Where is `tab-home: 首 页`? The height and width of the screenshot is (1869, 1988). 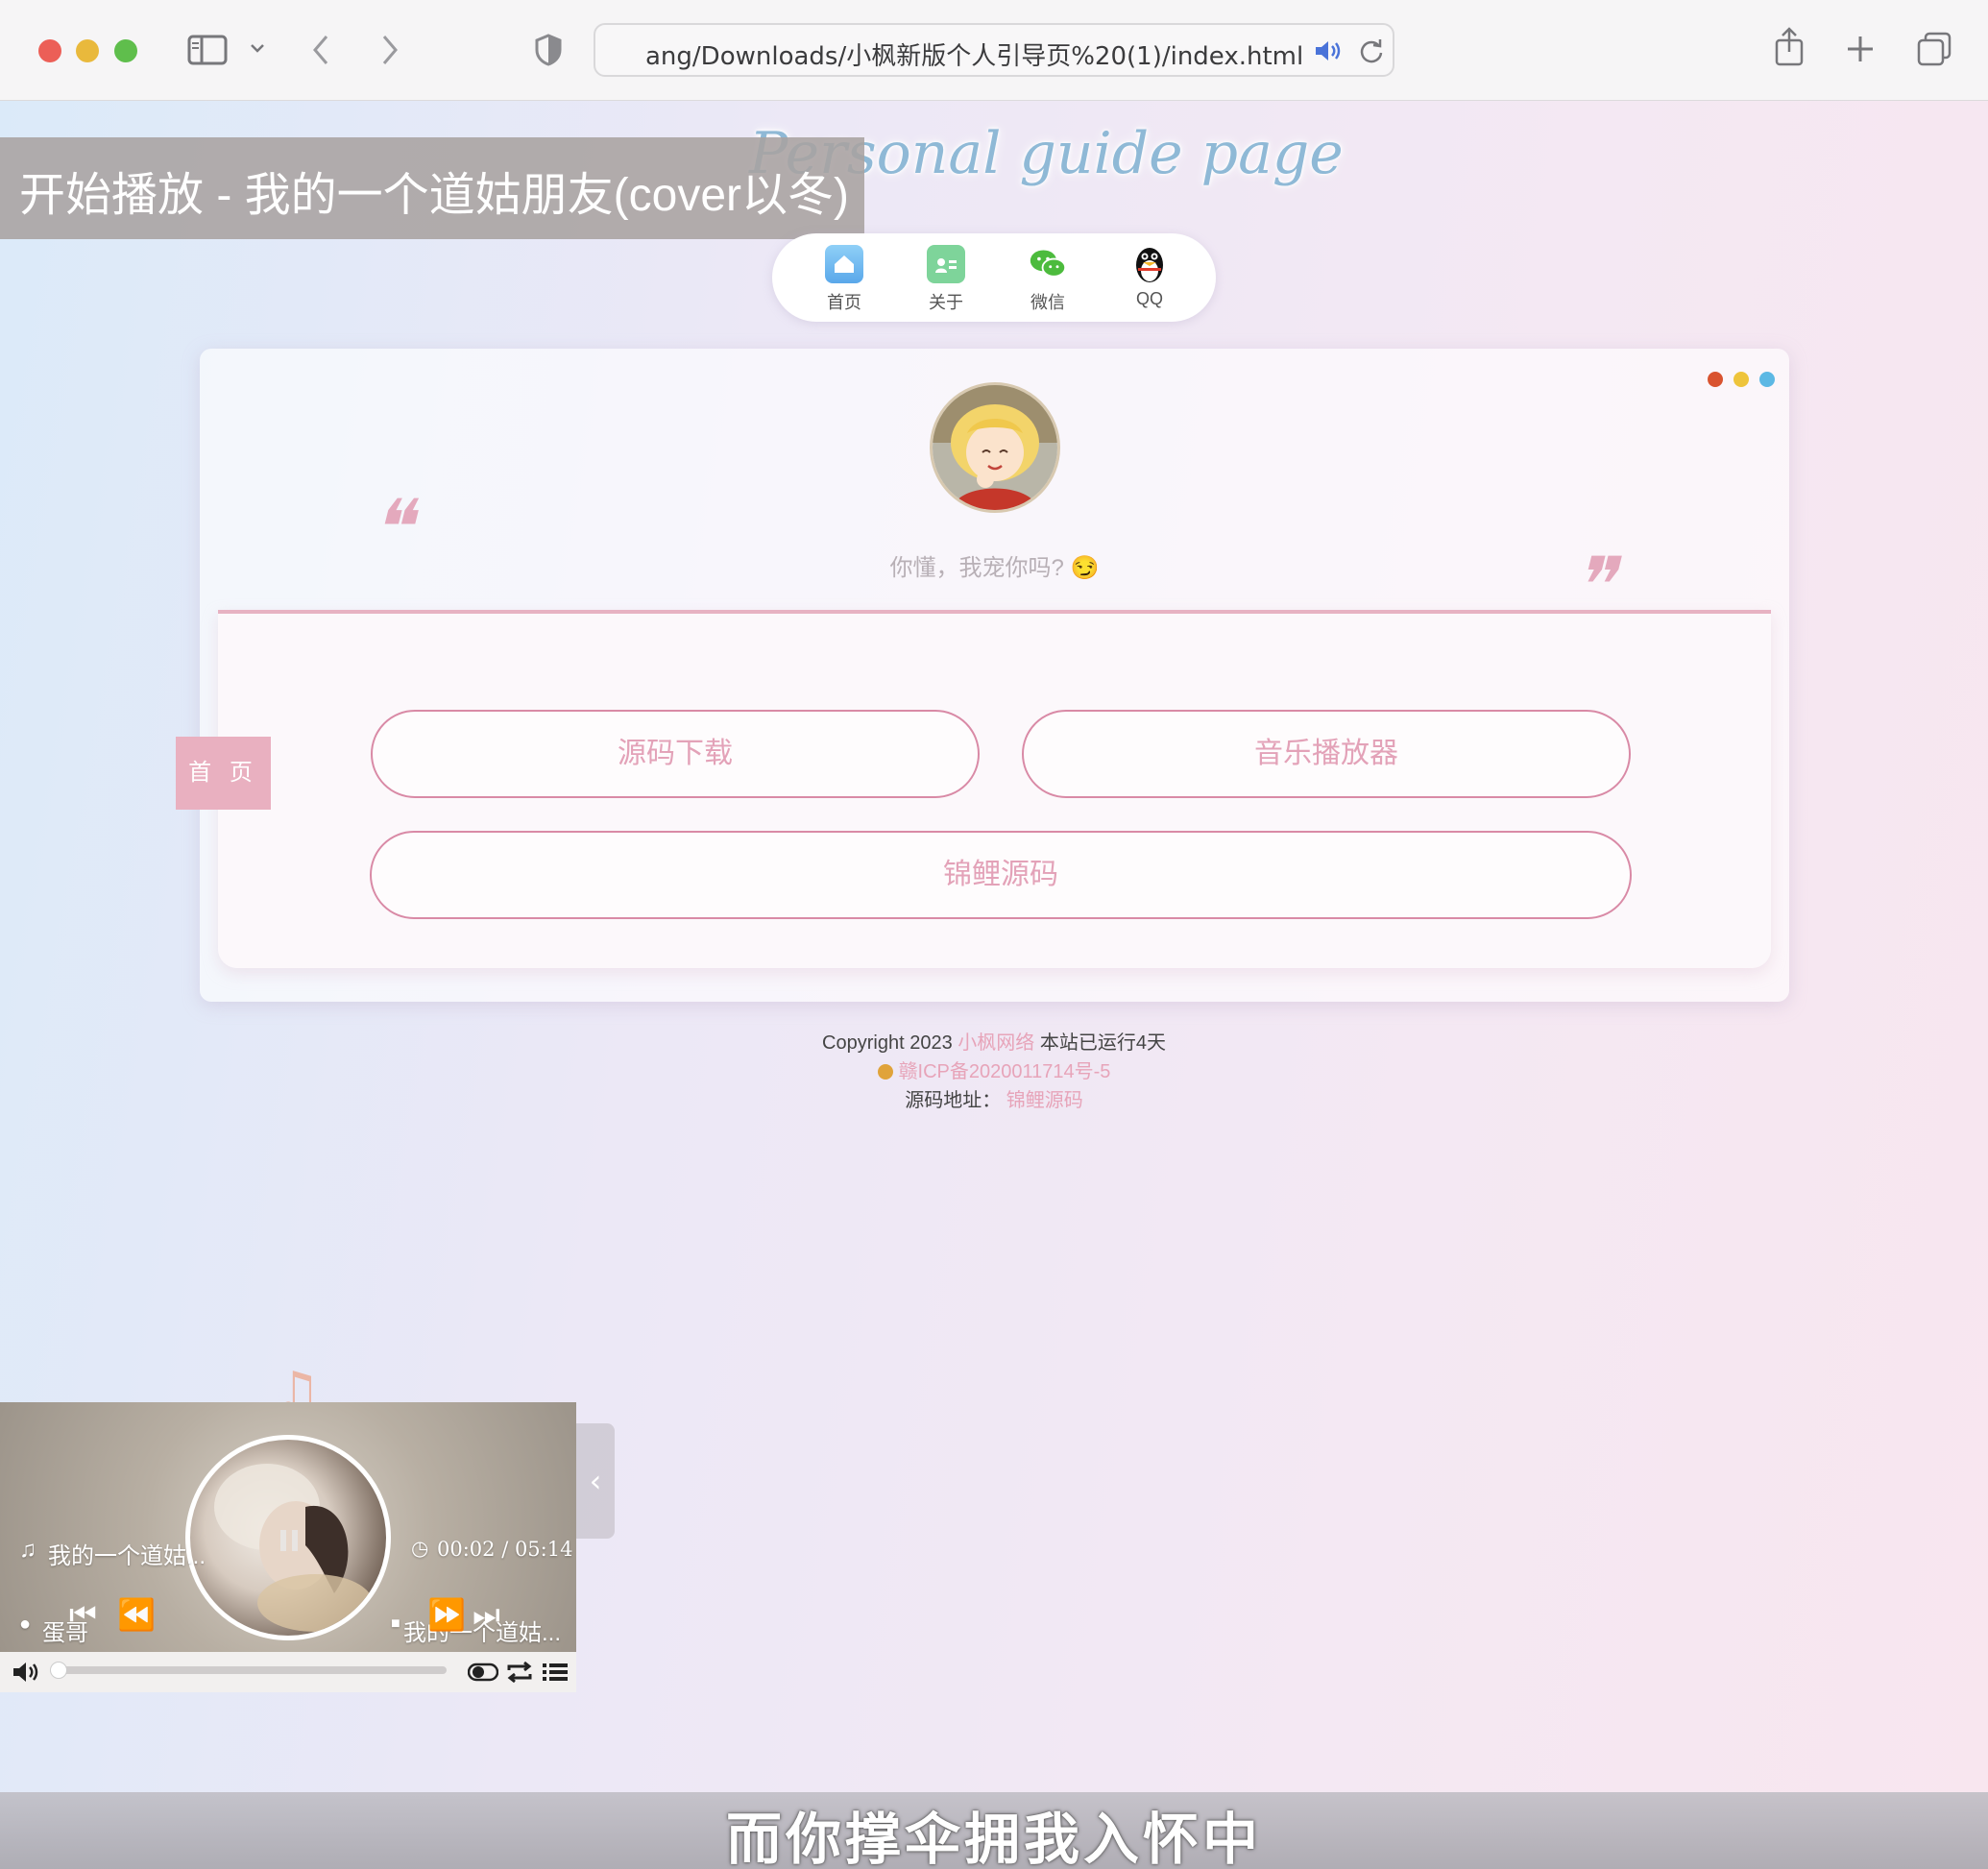 tab-home: 首 页 is located at coordinates (224, 774).